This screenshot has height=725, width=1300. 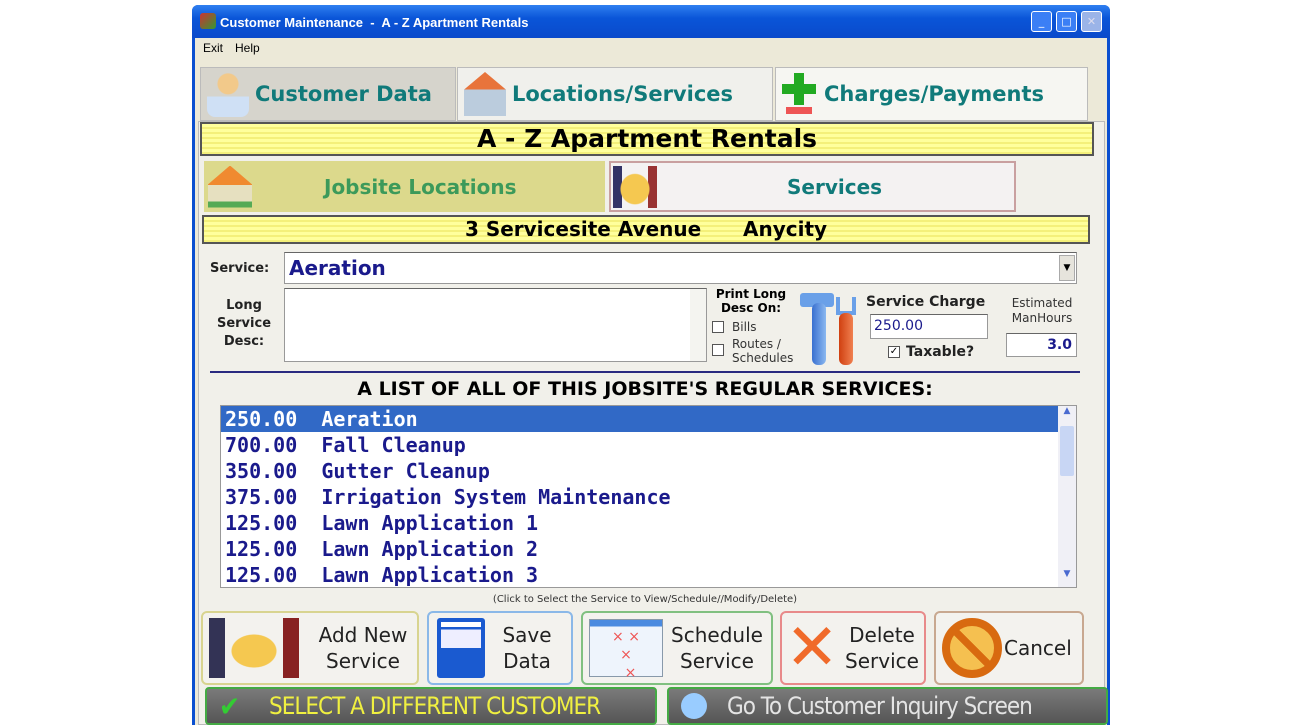 What do you see at coordinates (648, 445) in the screenshot?
I see `list-item: 700.00 Fall Cleanup` at bounding box center [648, 445].